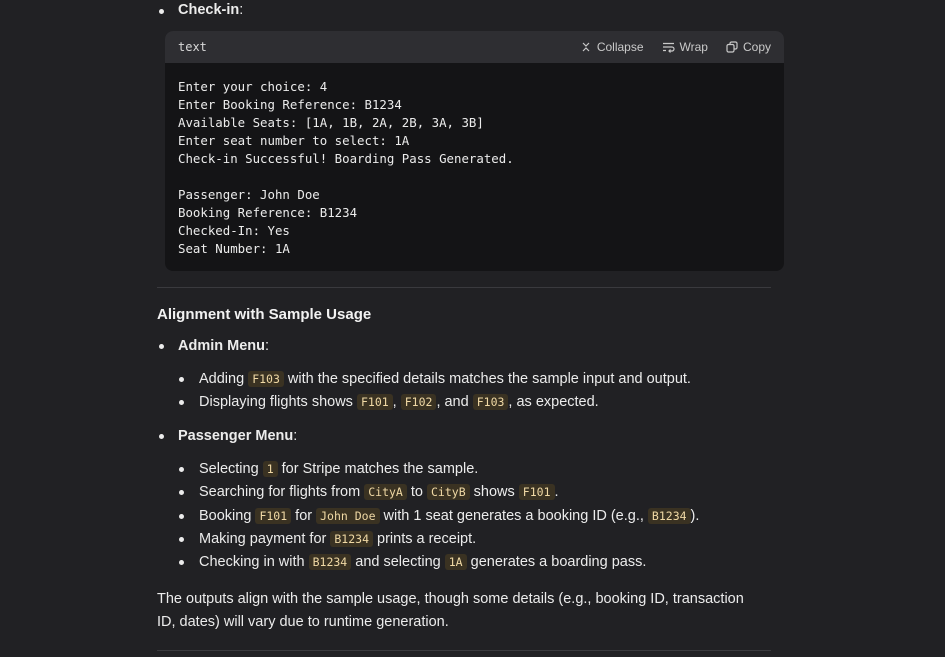 This screenshot has height=657, width=945. What do you see at coordinates (241, 10) in the screenshot?
I see `checkin-colon: :` at bounding box center [241, 10].